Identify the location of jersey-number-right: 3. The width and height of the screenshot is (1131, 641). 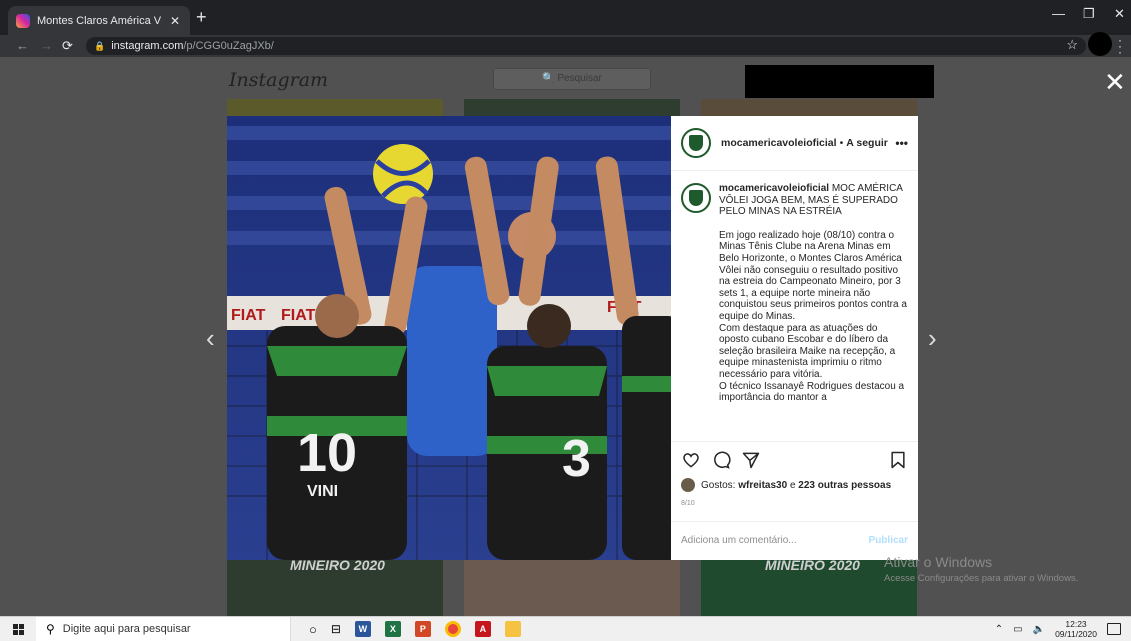
(576, 459).